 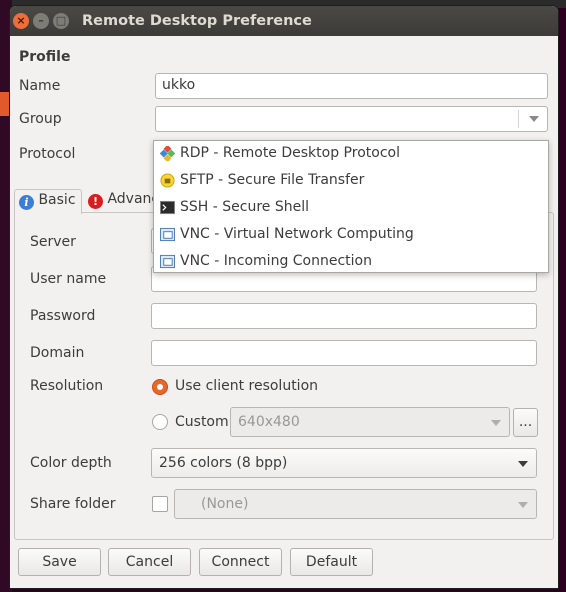 I want to click on vnc-incoming-icon, so click(x=167, y=261).